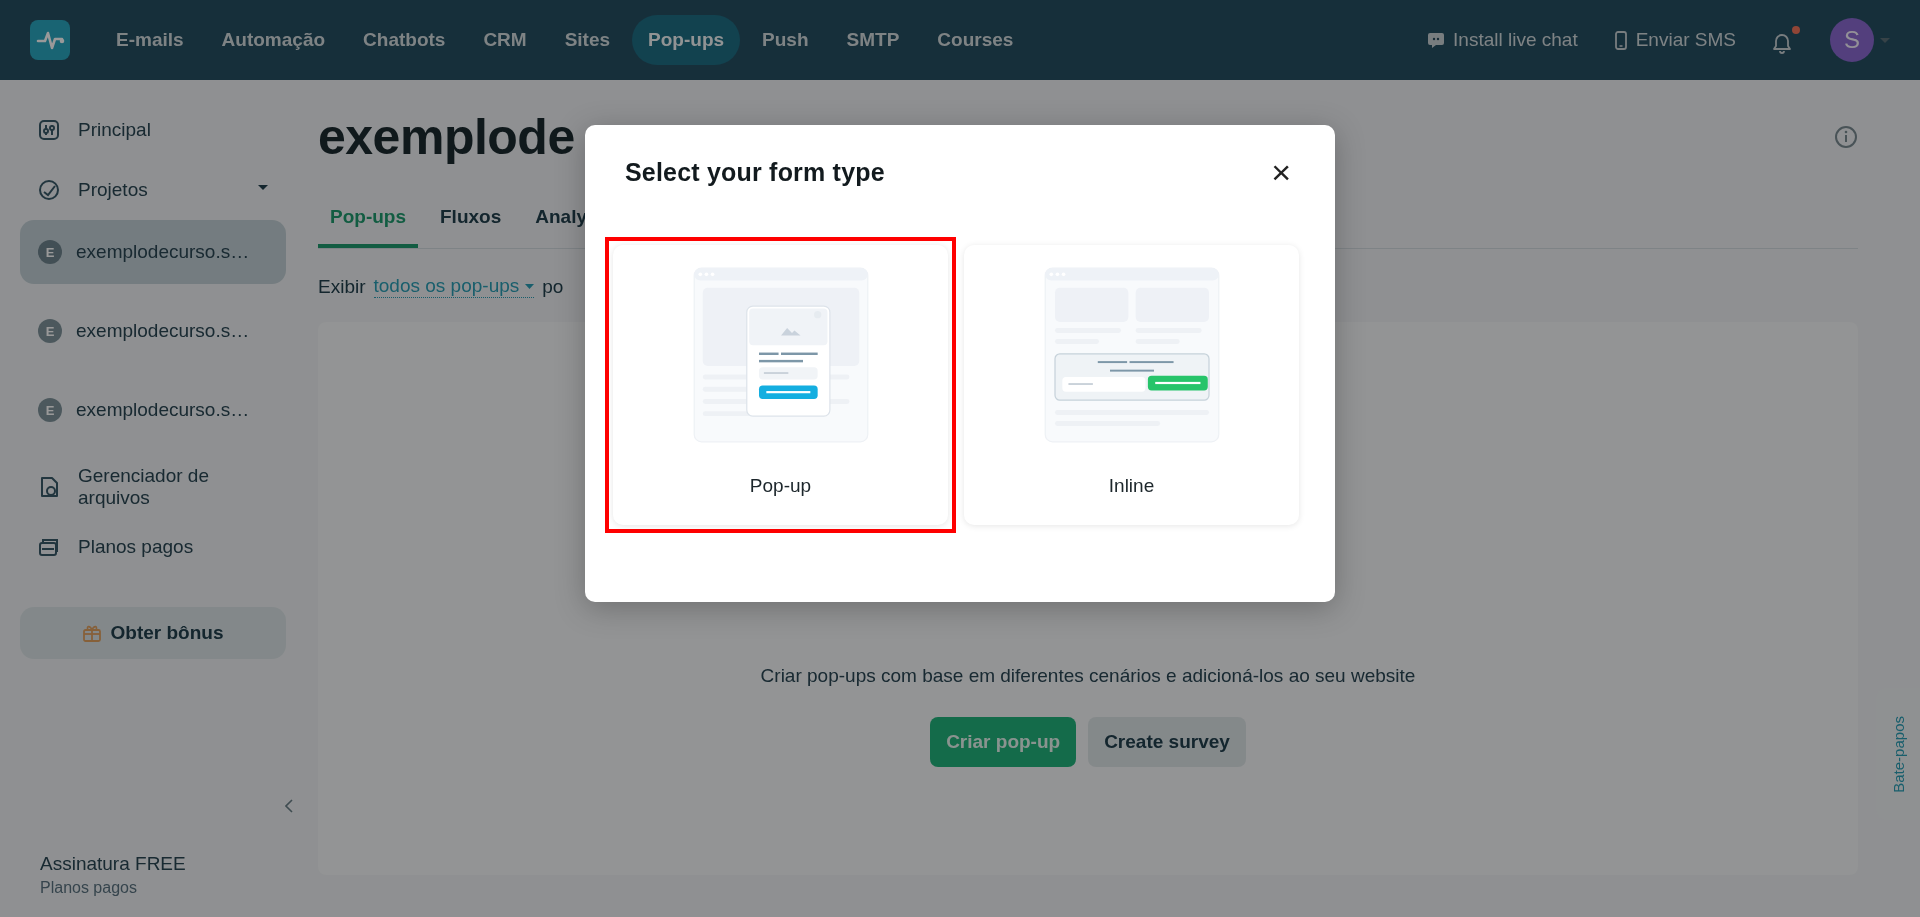  What do you see at coordinates (1620, 40) in the screenshot?
I see `phone-icon` at bounding box center [1620, 40].